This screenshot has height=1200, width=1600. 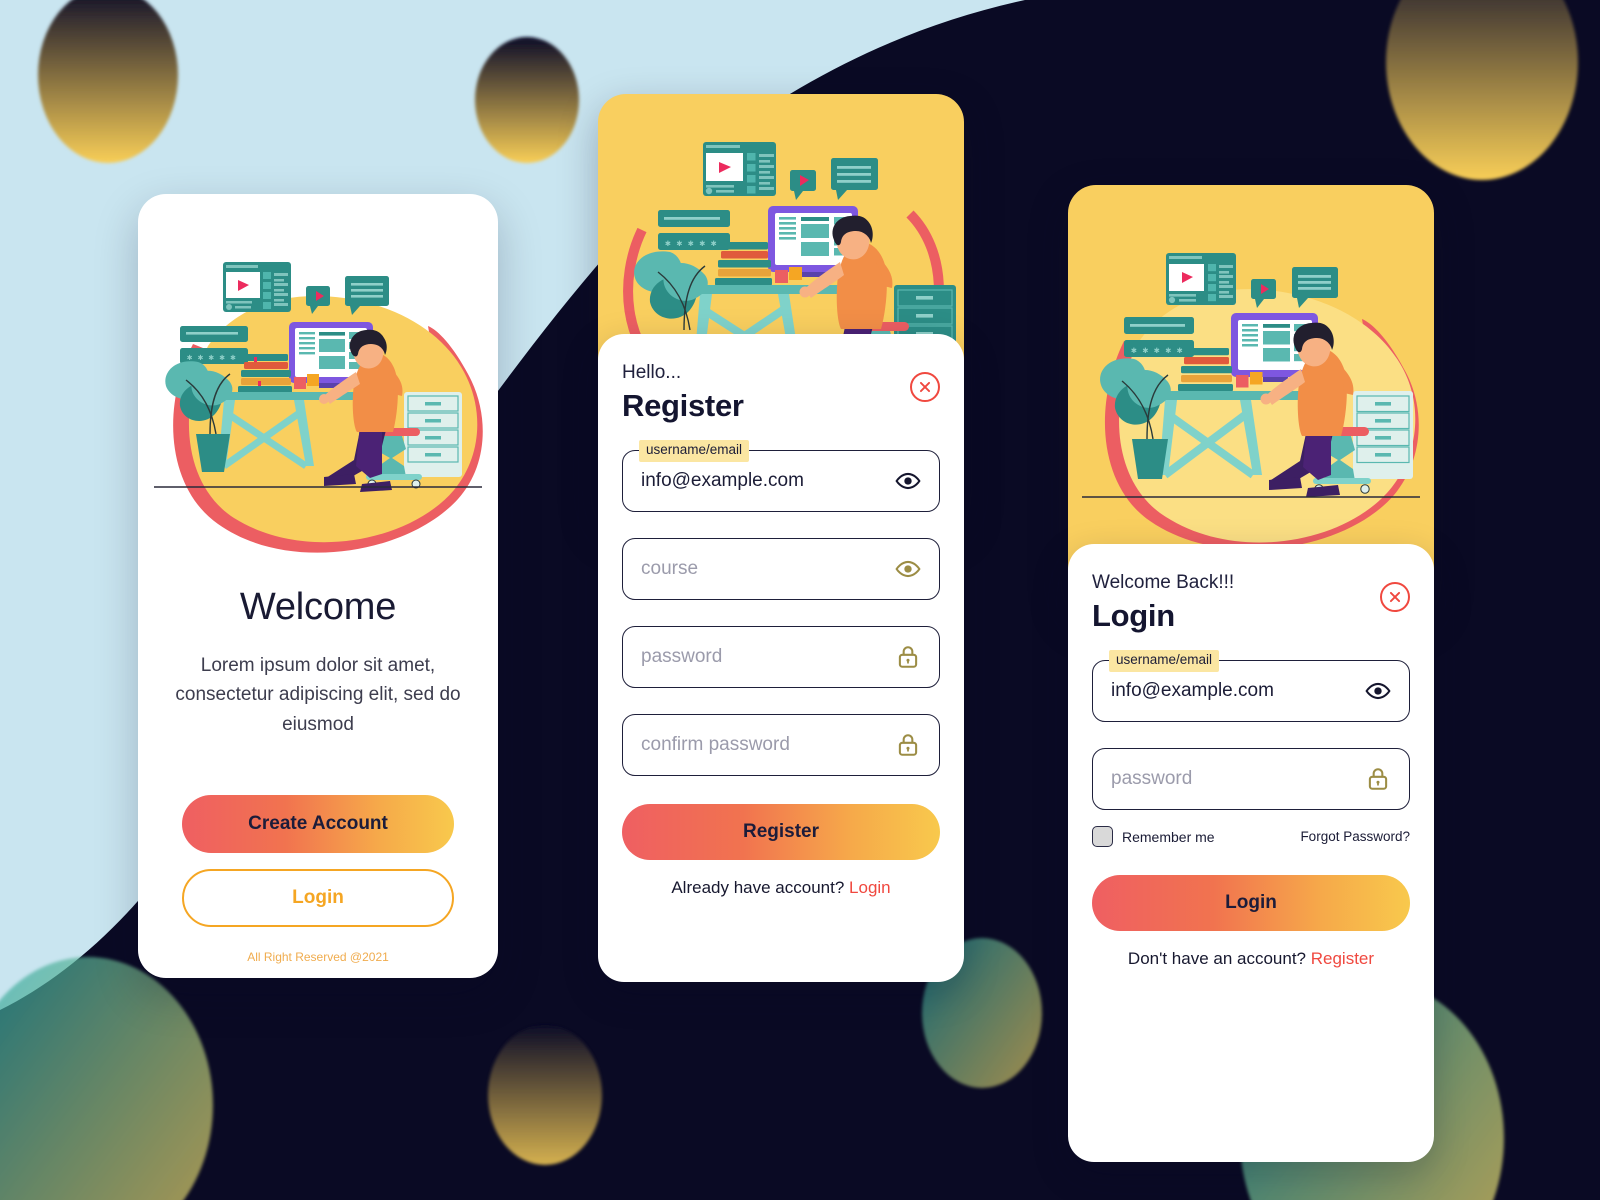 What do you see at coordinates (683, 405) in the screenshot?
I see `register-heading: Register` at bounding box center [683, 405].